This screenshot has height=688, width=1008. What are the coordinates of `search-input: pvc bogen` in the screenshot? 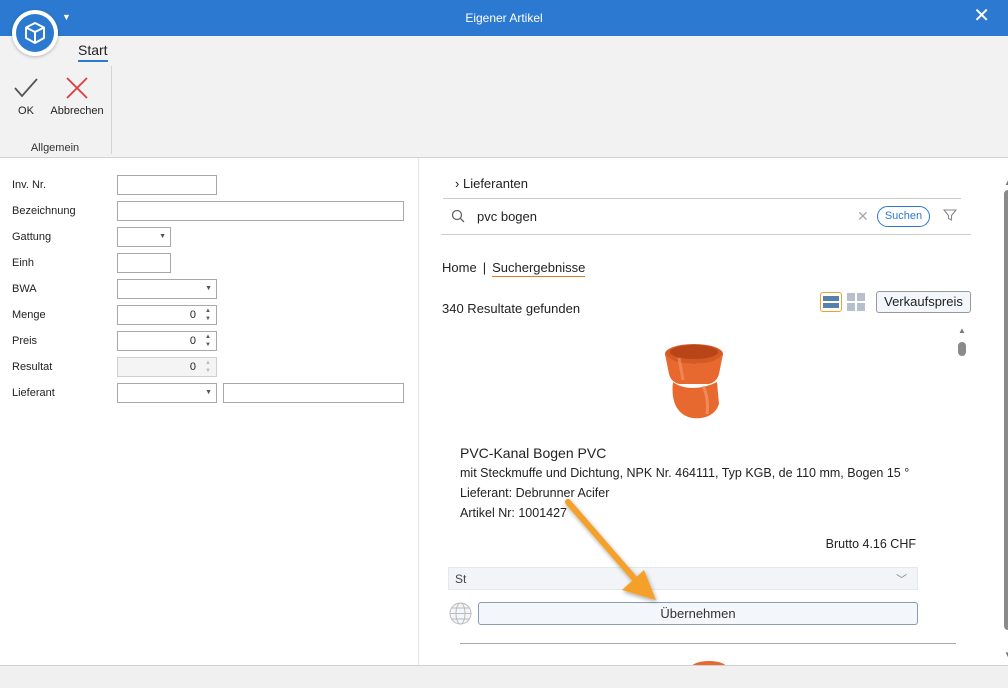 It's located at (507, 216).